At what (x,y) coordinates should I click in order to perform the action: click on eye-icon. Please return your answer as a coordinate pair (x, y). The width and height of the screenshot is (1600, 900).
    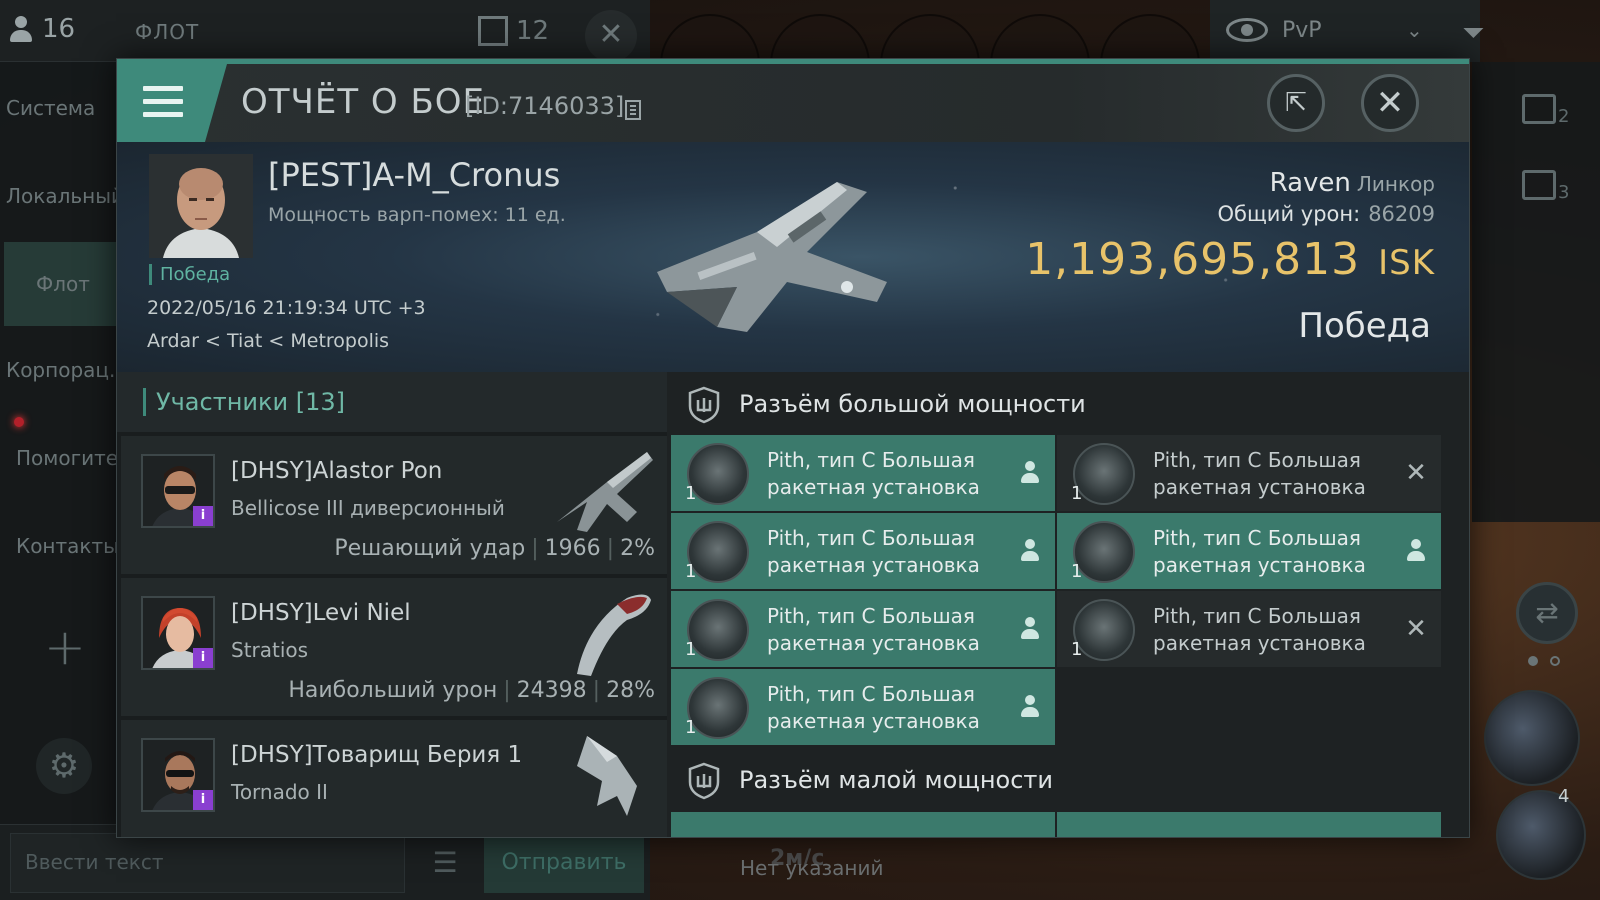
    Looking at the image, I should click on (1247, 30).